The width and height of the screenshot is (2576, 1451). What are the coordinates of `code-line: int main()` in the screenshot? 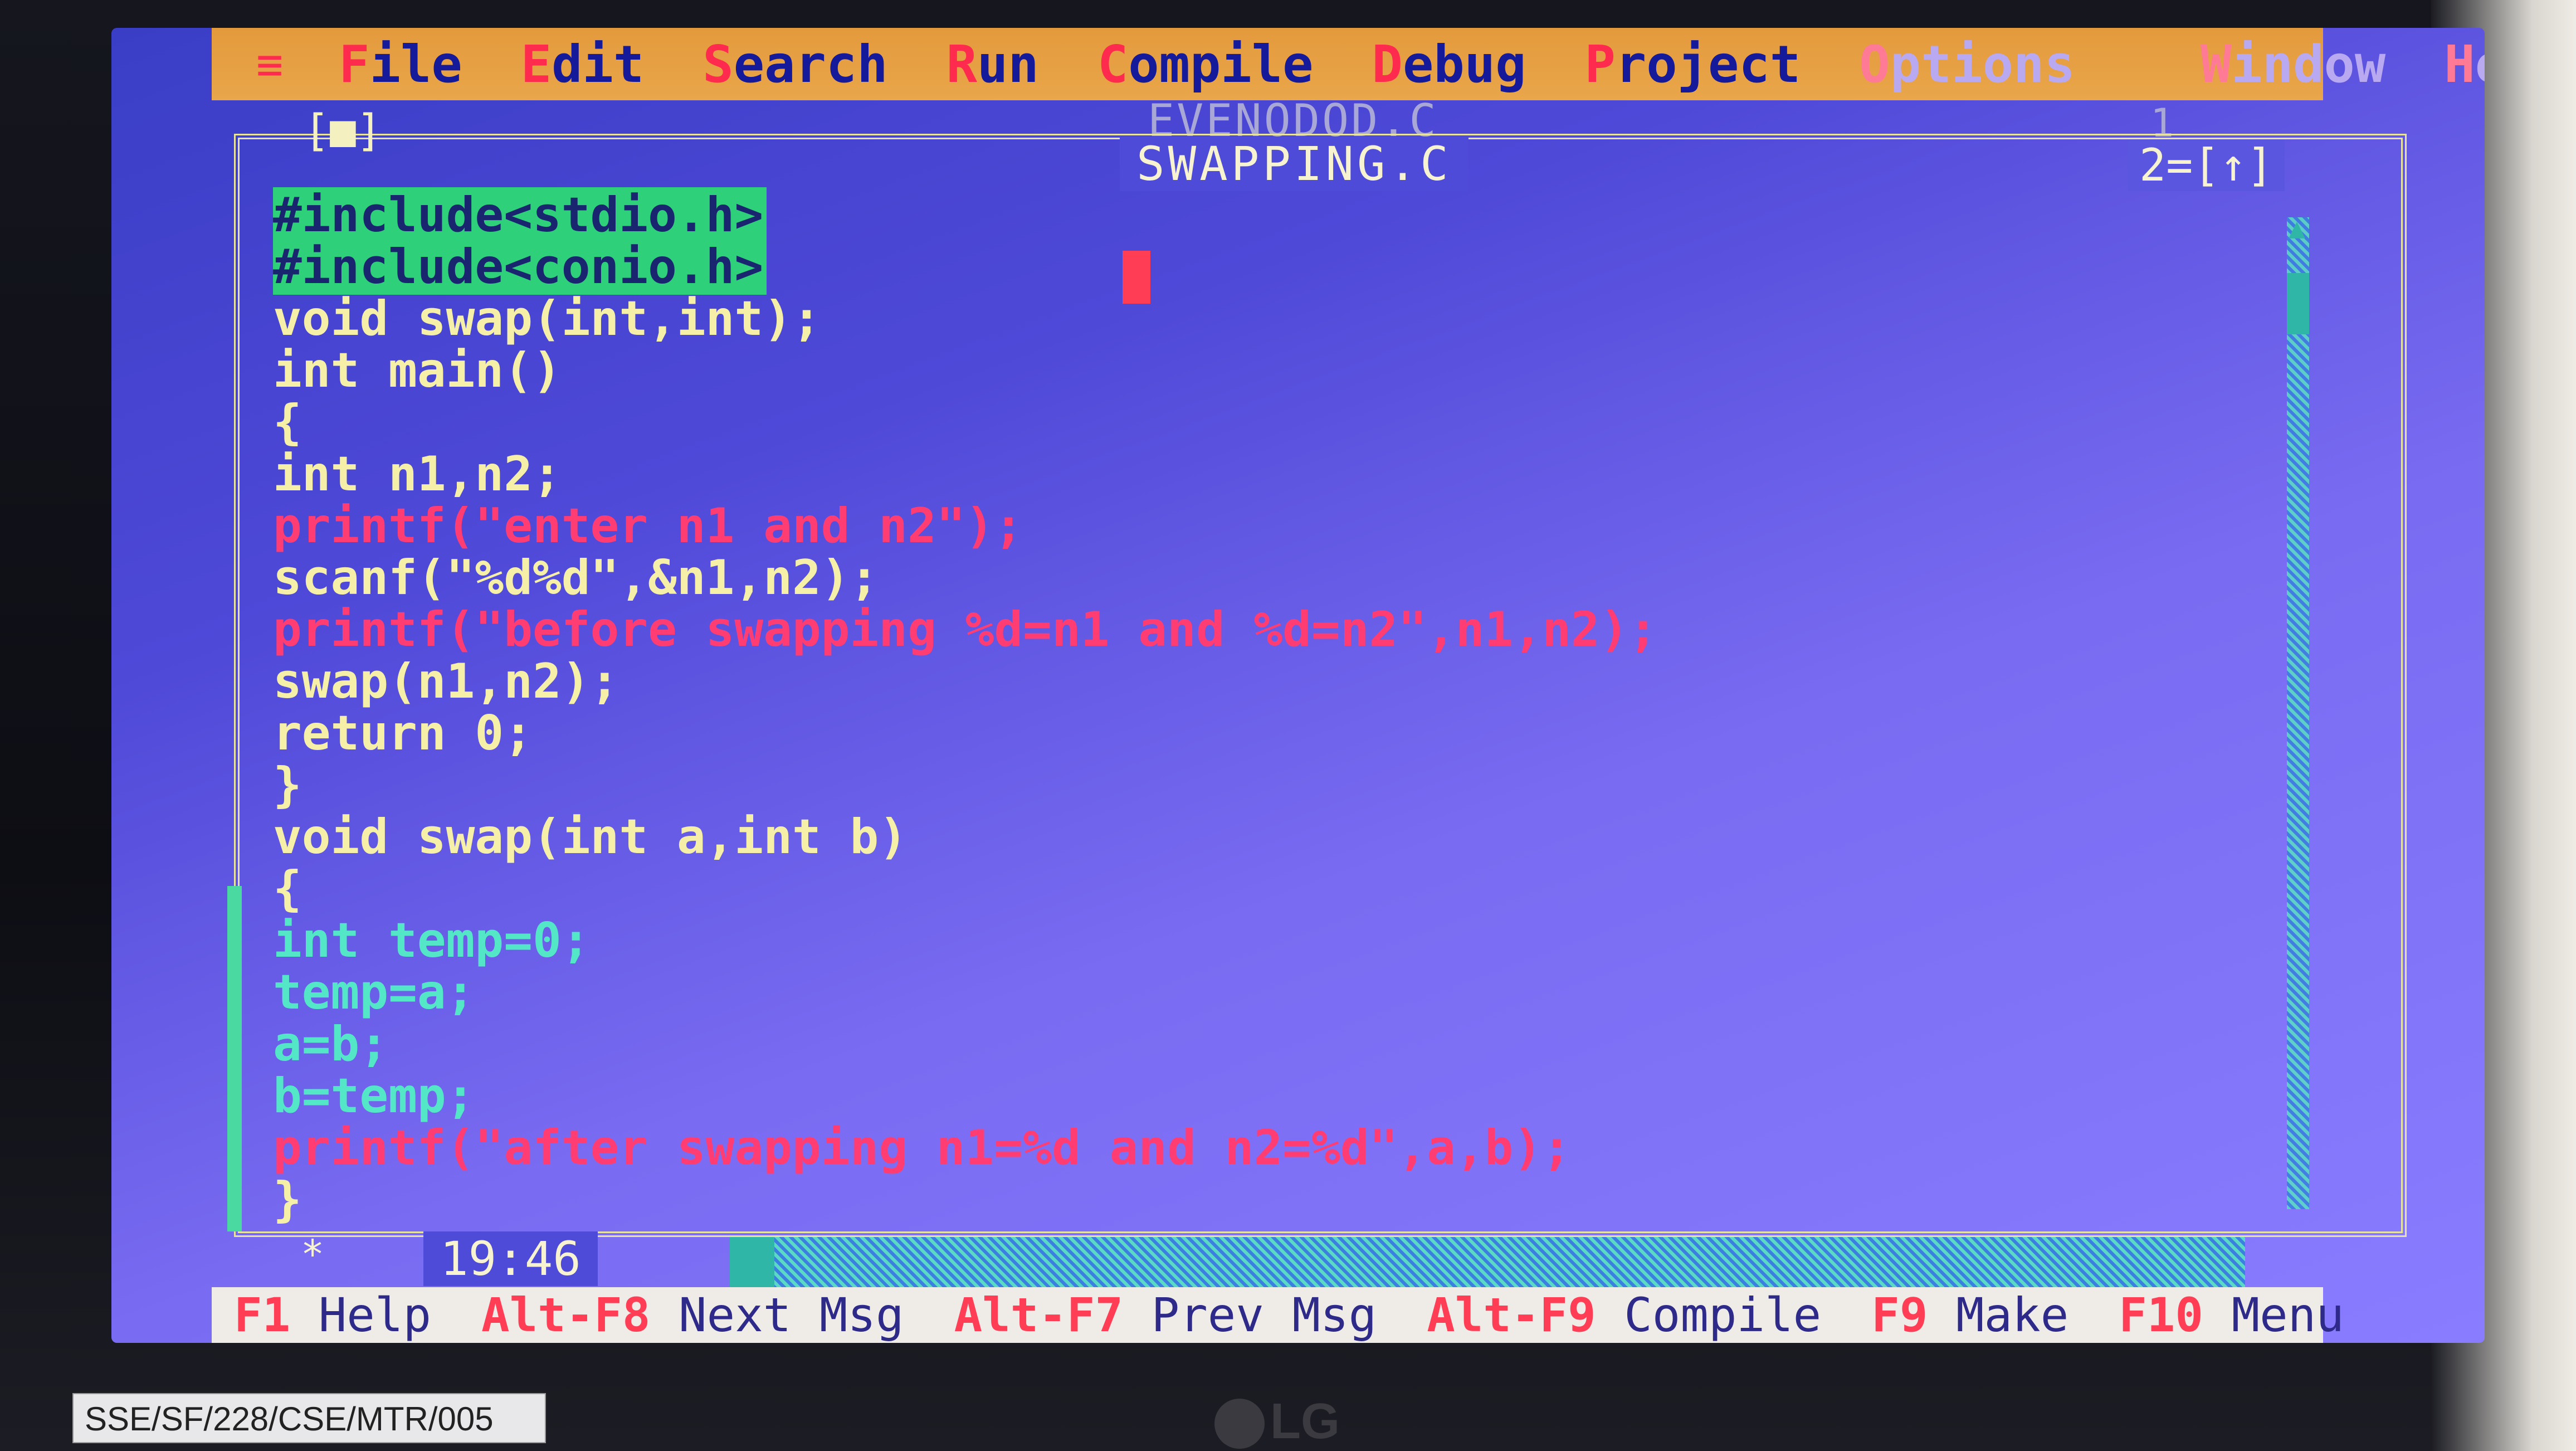 It's located at (1331, 371).